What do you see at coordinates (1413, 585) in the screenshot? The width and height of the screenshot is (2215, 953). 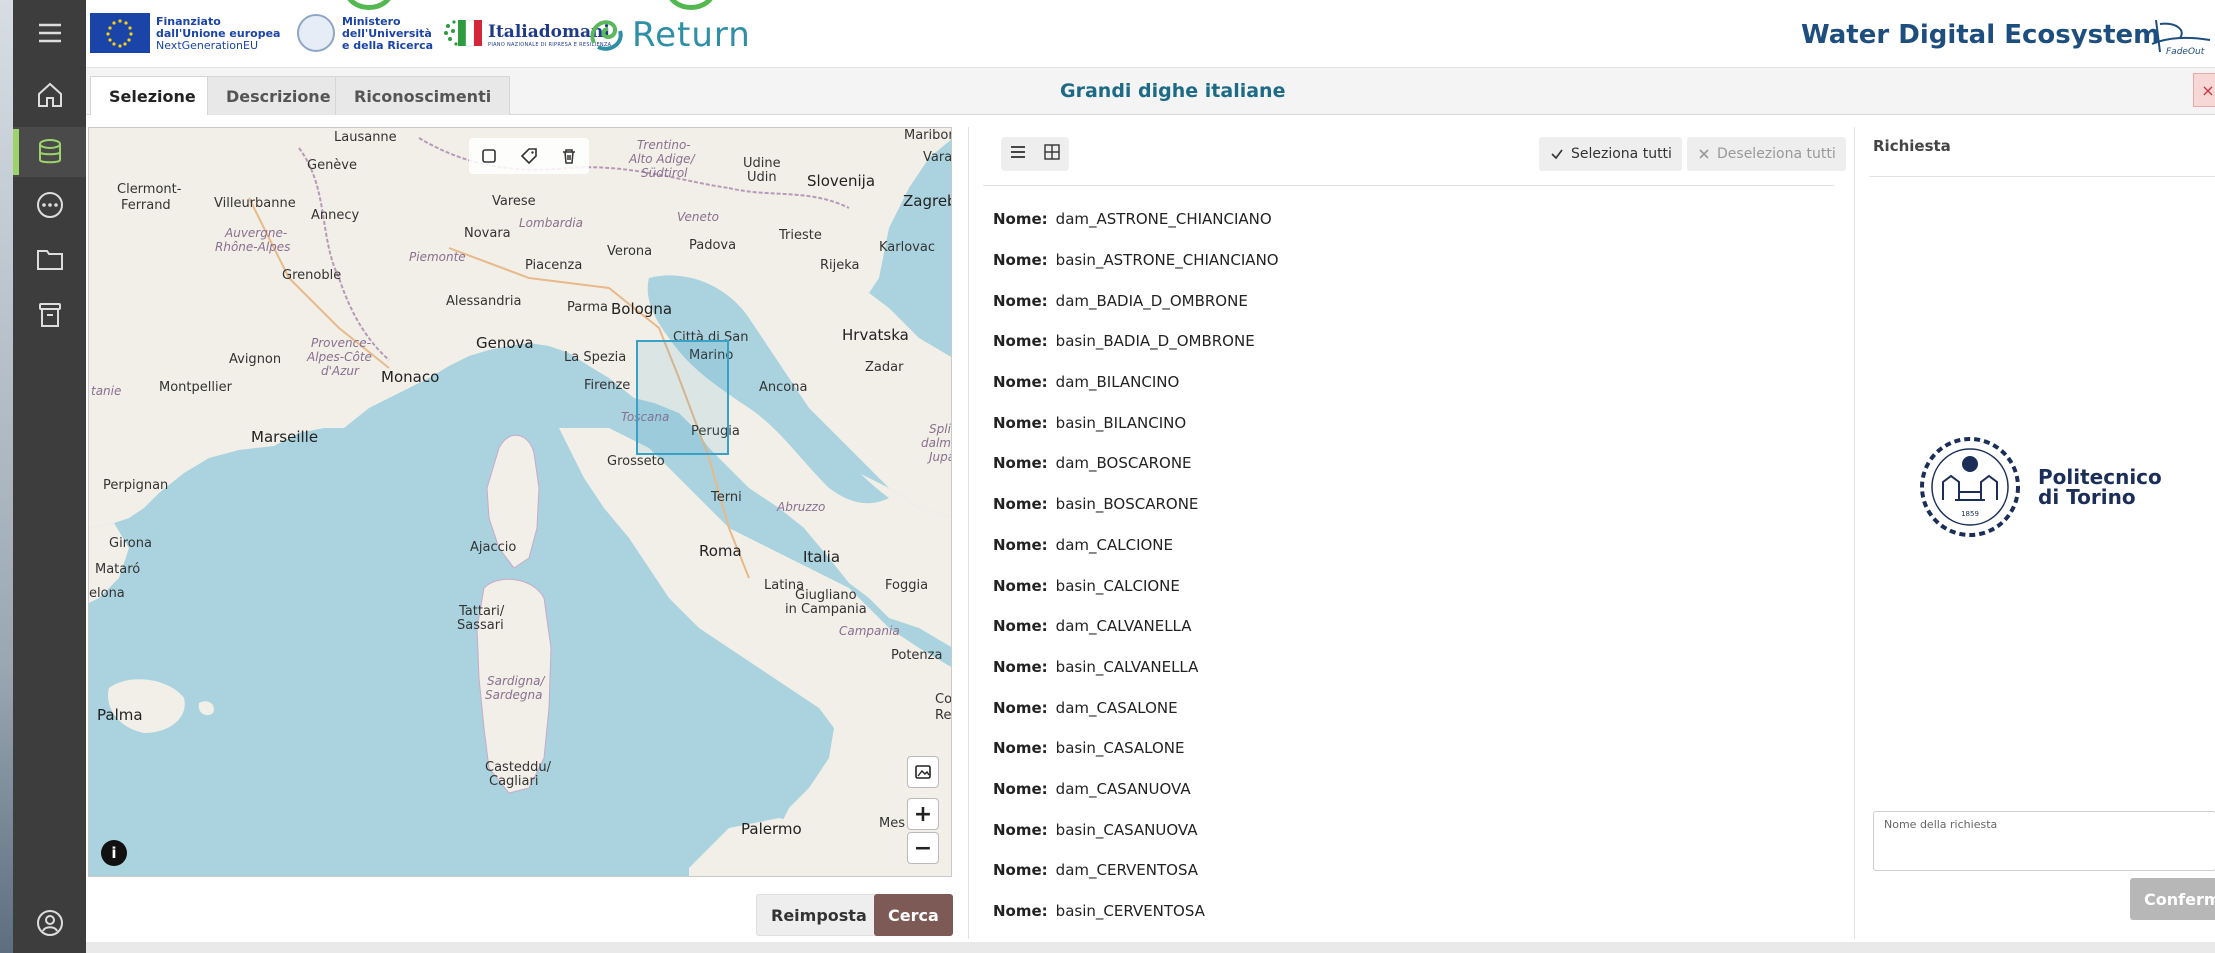 I see `list-item: Nome: basin_CALCIONE` at bounding box center [1413, 585].